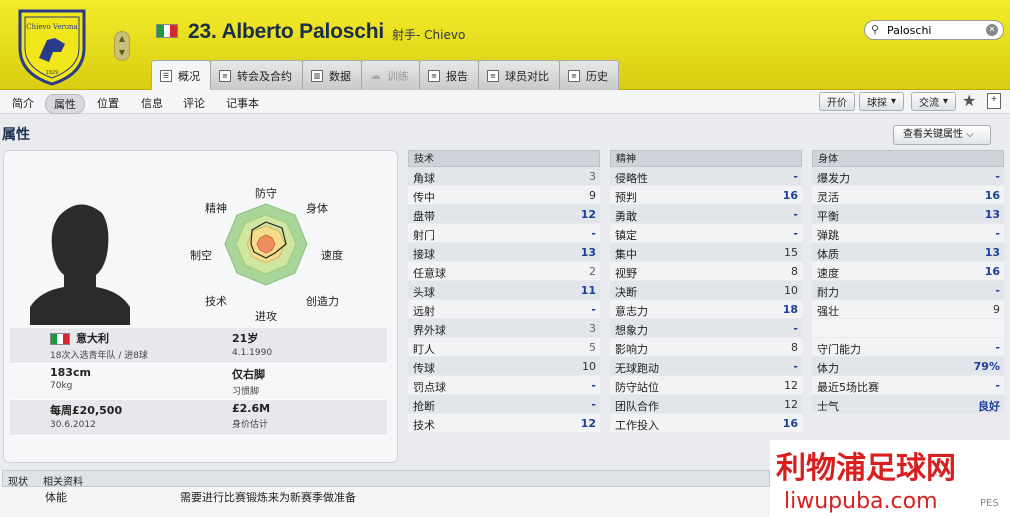 This screenshot has width=1010, height=517. What do you see at coordinates (631, 178) in the screenshot?
I see `attribute-name: 侵略性` at bounding box center [631, 178].